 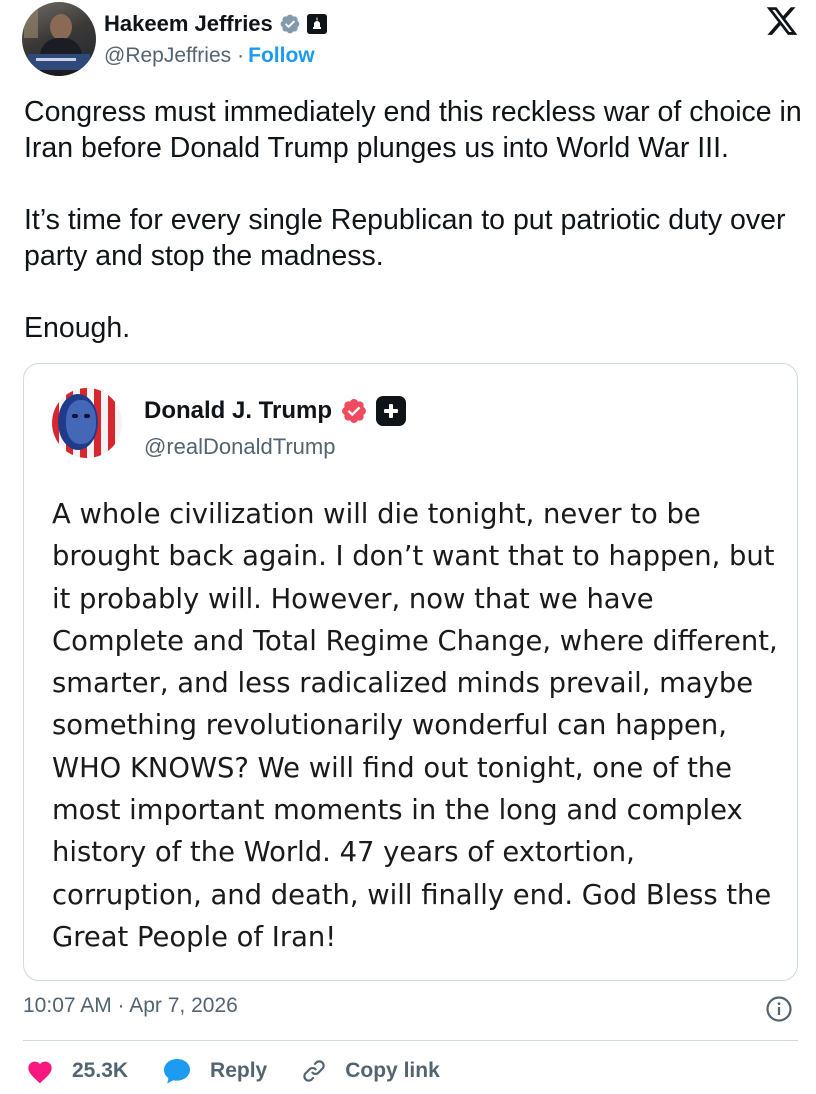 What do you see at coordinates (40, 1072) in the screenshot?
I see `heart-icon` at bounding box center [40, 1072].